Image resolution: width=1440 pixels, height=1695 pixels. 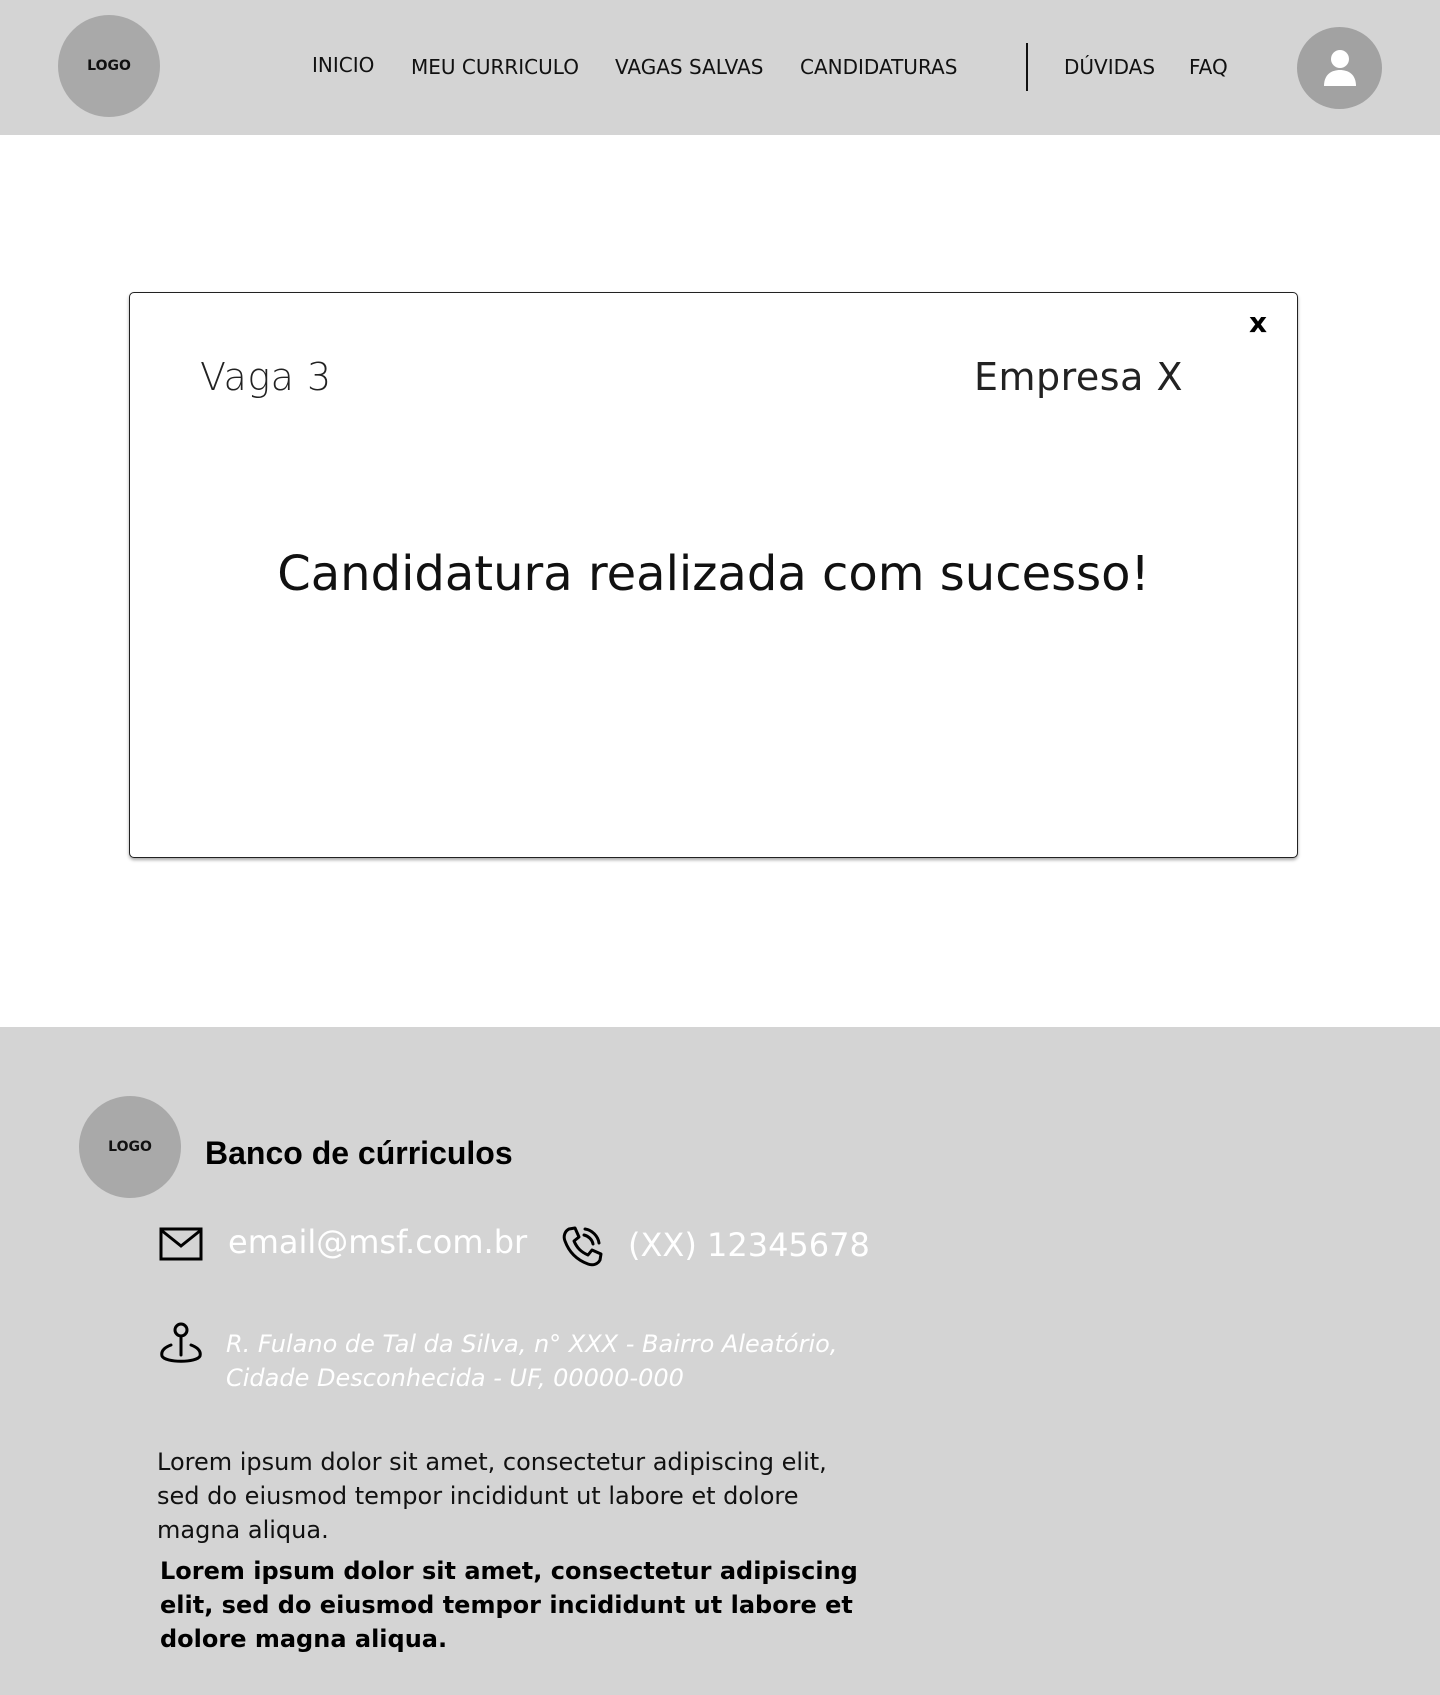 I want to click on close-button: x, so click(x=1258, y=323).